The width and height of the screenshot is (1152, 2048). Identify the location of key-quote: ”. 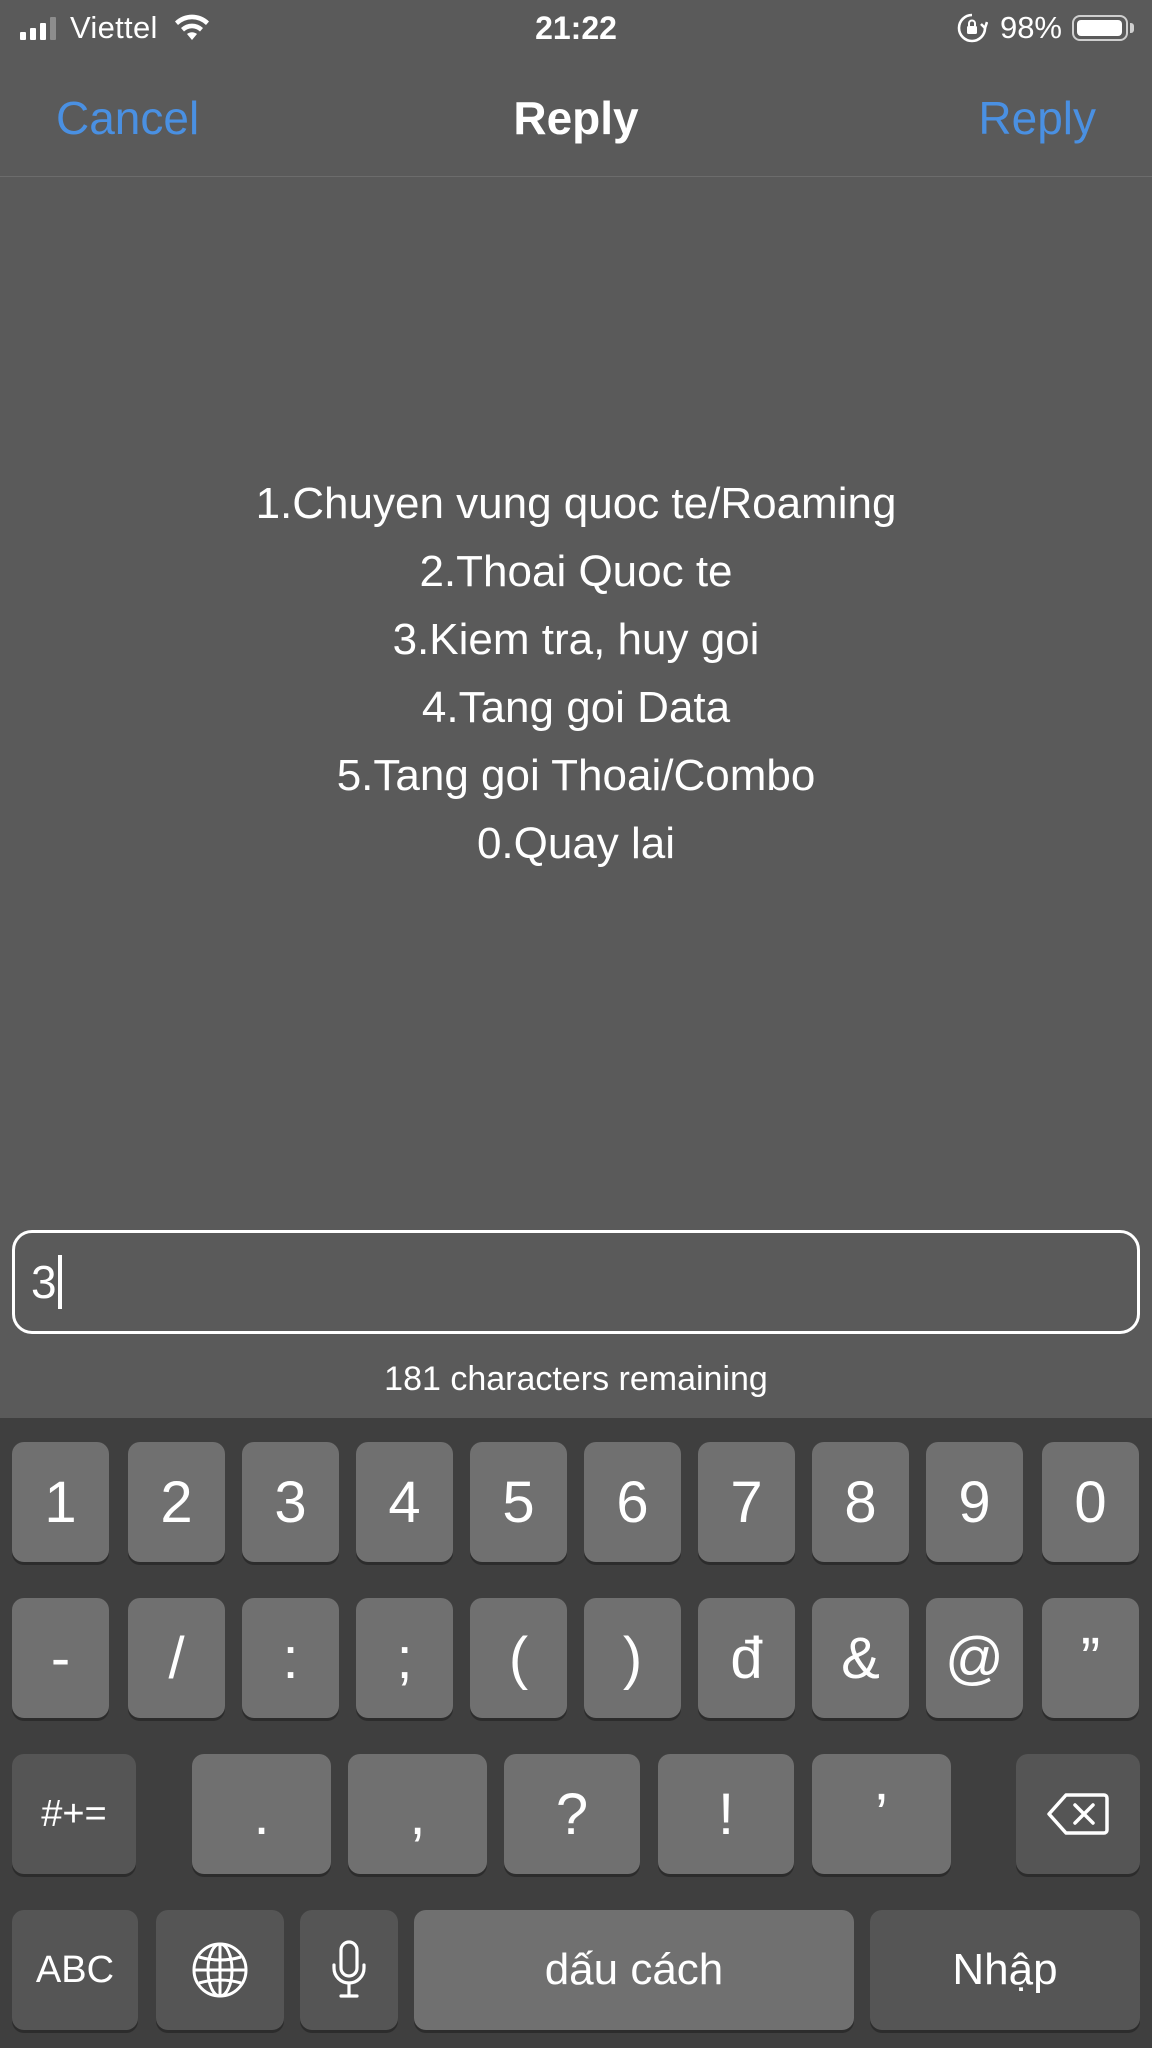
(1090, 1658).